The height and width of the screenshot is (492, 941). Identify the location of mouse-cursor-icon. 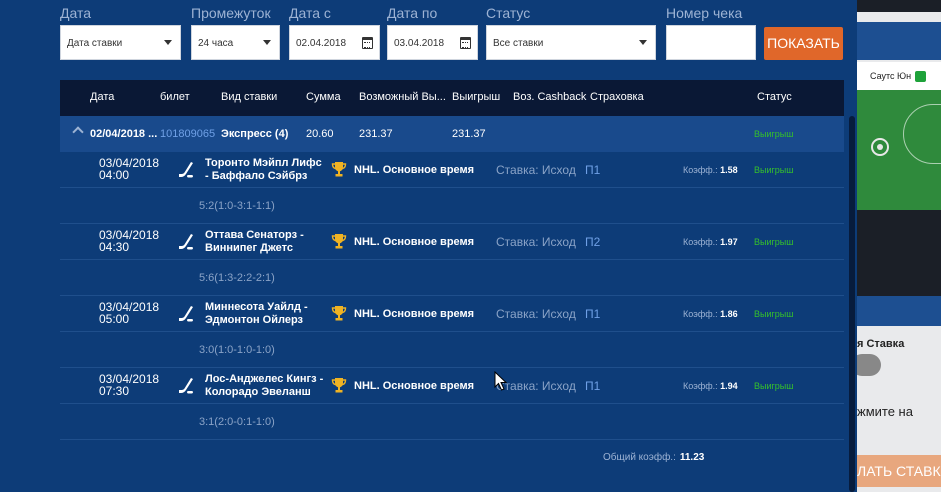
(501, 381).